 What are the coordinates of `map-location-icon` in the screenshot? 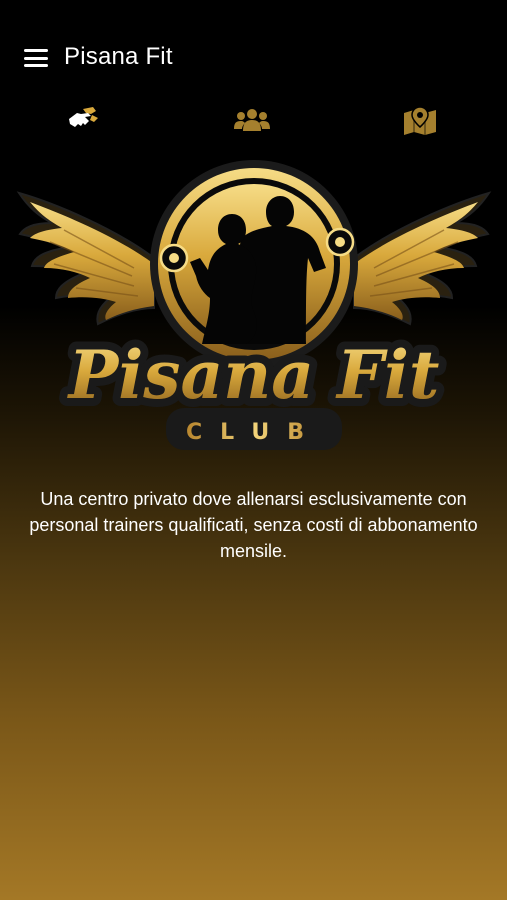 It's located at (420, 120).